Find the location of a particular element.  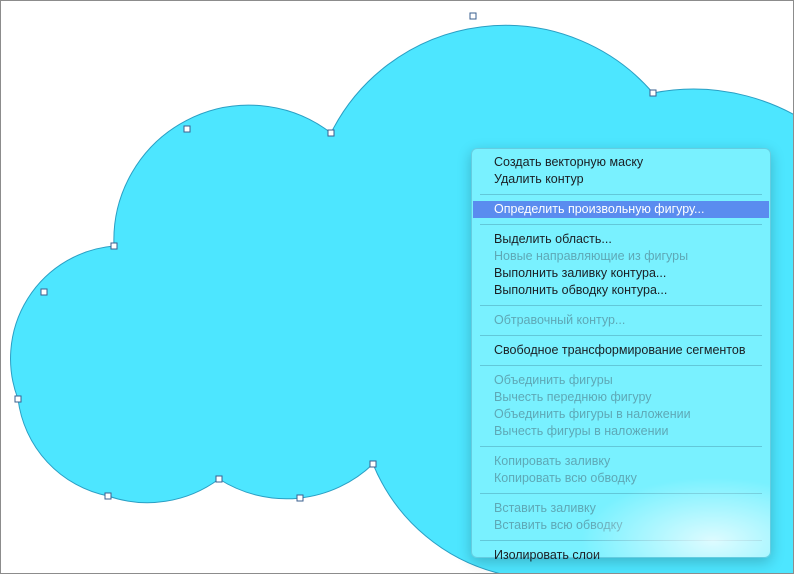

menu-item-paste-all-strokes: Вставить всю обводку is located at coordinates (558, 525).